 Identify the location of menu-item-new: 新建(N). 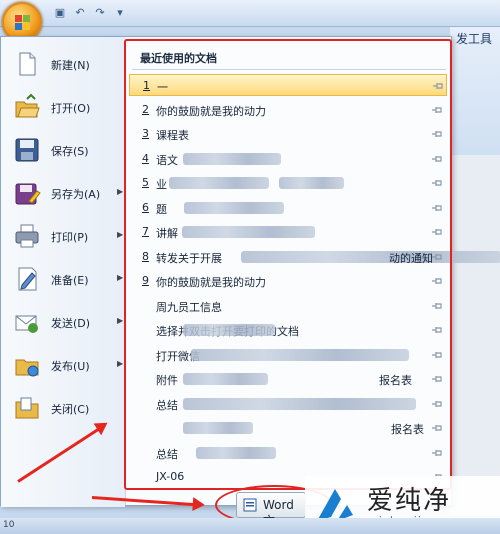
(67, 65).